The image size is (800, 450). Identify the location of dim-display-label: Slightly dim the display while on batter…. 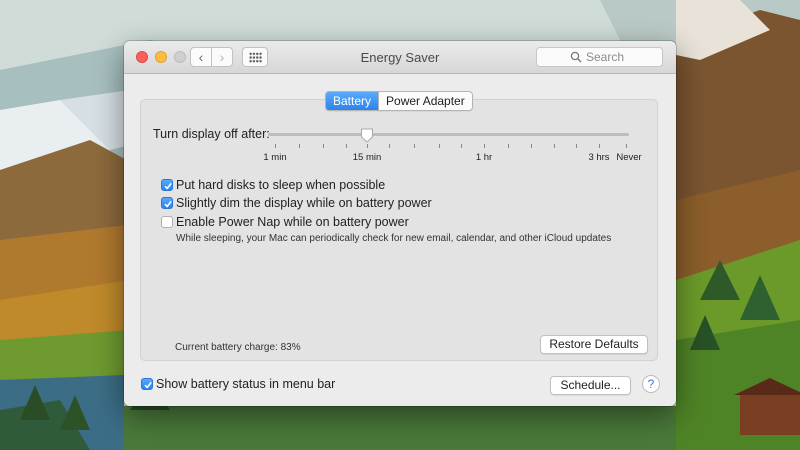
(304, 203).